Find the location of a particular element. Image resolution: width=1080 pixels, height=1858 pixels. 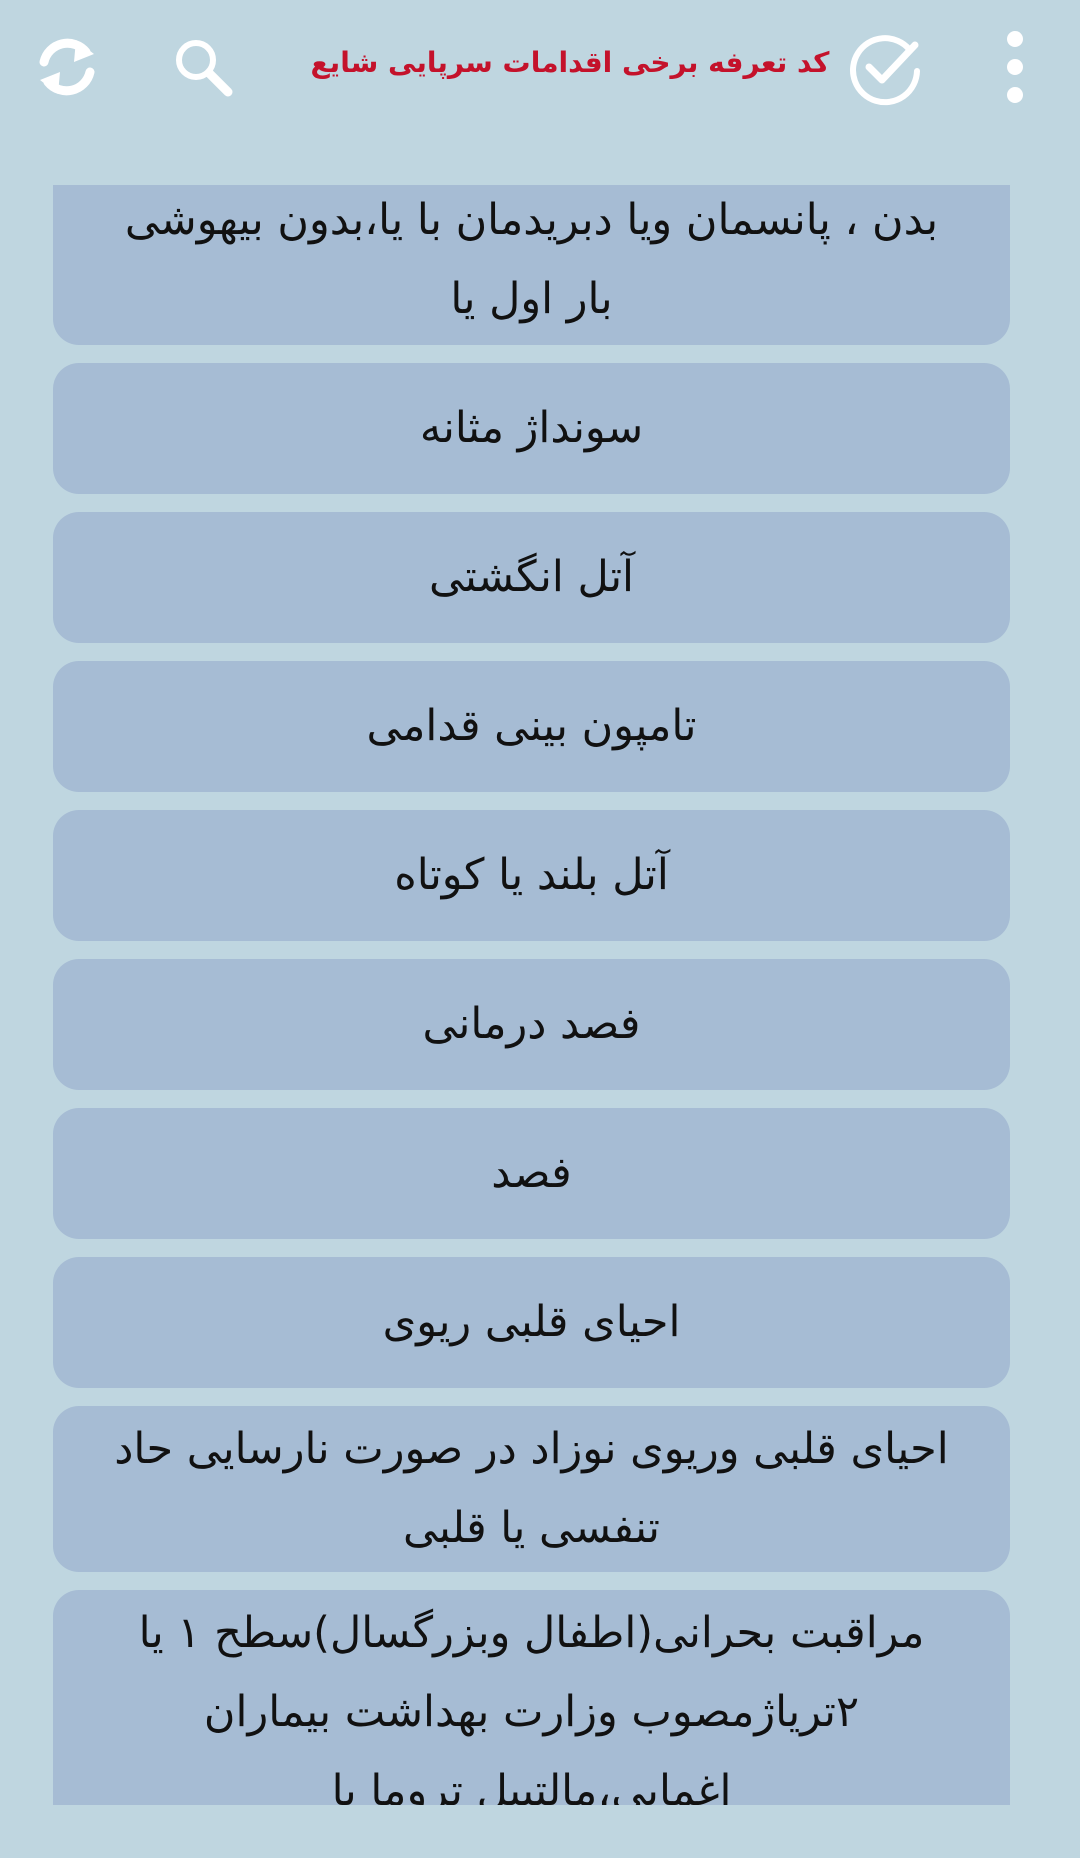

list-item: تامپون بینی قدامی is located at coordinates (531, 726).